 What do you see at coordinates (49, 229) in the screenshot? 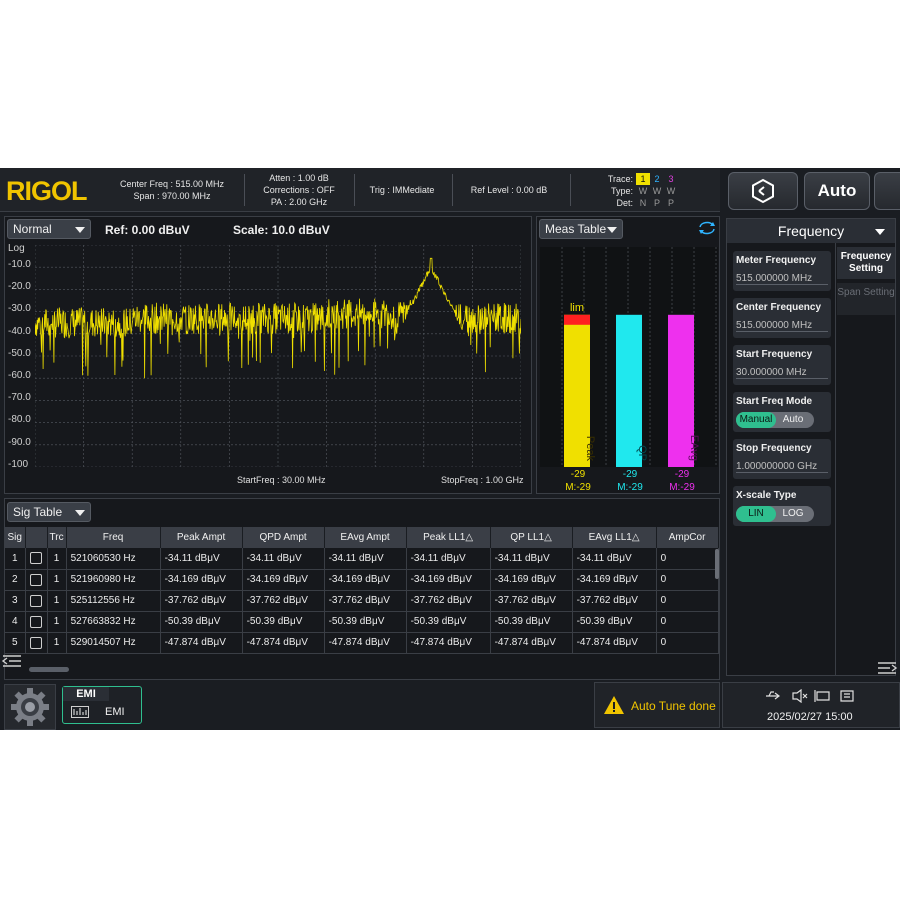
I see `display-mode-dropdown: Normal` at bounding box center [49, 229].